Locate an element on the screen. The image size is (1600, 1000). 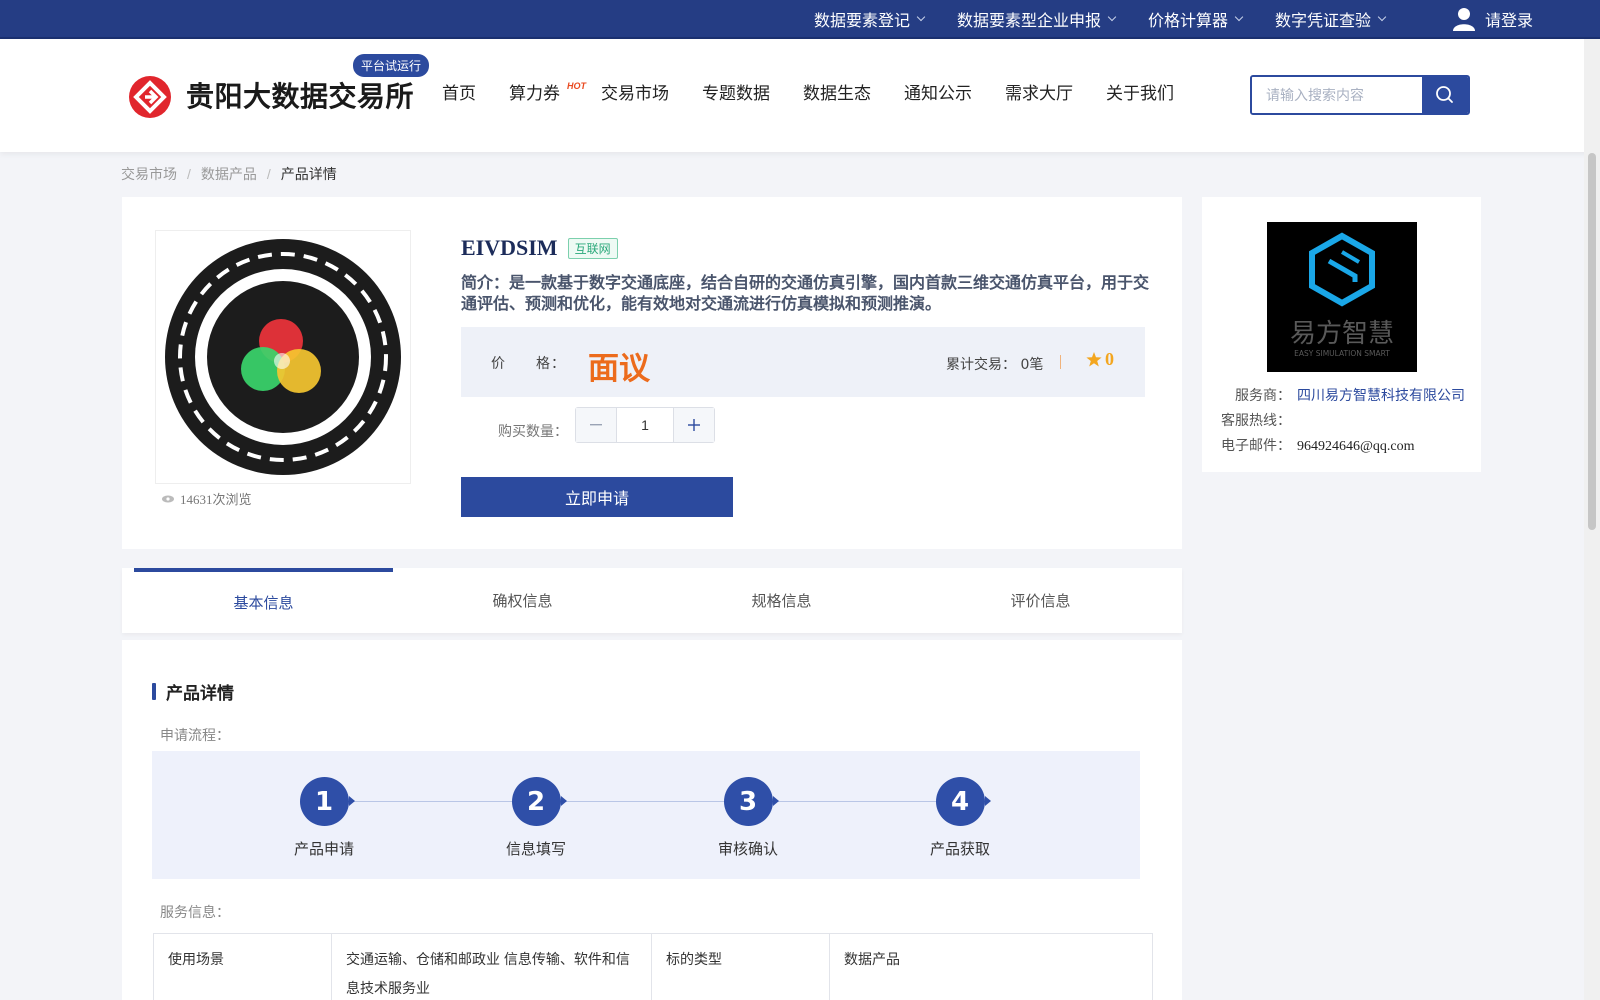
trade-count-label: 累计交易： is located at coordinates (981, 365).